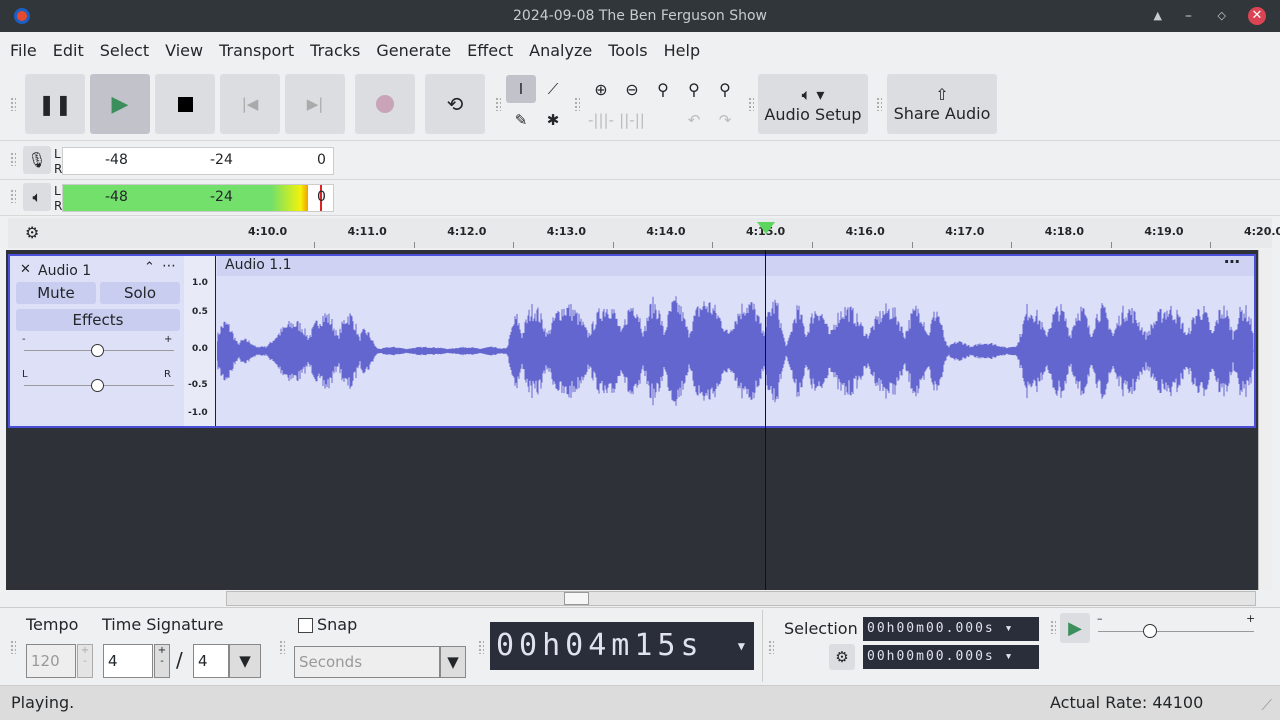 This screenshot has width=1280, height=720. I want to click on draw-tool: ✎, so click(521, 120).